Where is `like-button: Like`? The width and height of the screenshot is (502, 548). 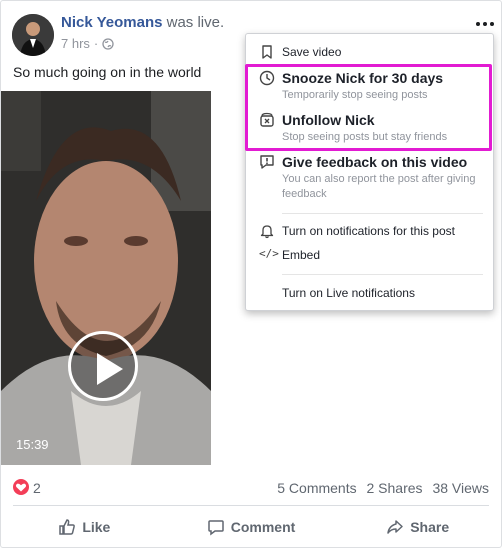
like-button: Like is located at coordinates (84, 527).